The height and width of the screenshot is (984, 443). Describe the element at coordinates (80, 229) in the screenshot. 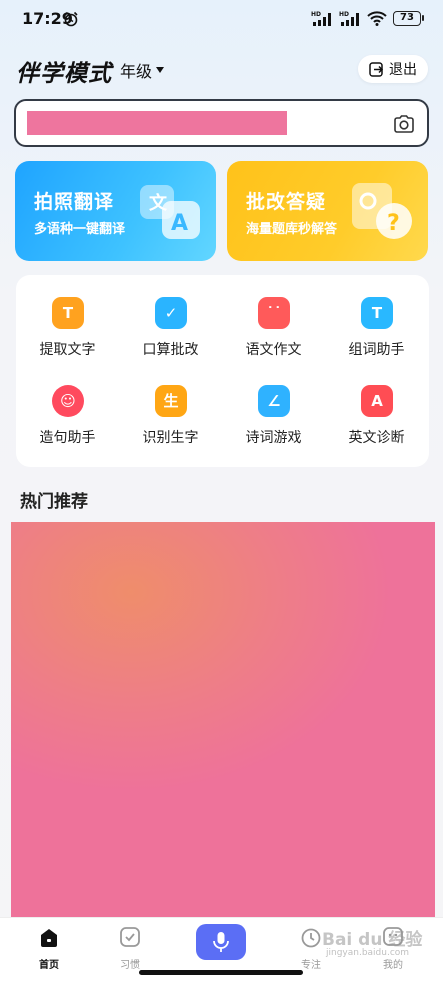

I see `card-subtitle: 多语种一键翻译` at that location.